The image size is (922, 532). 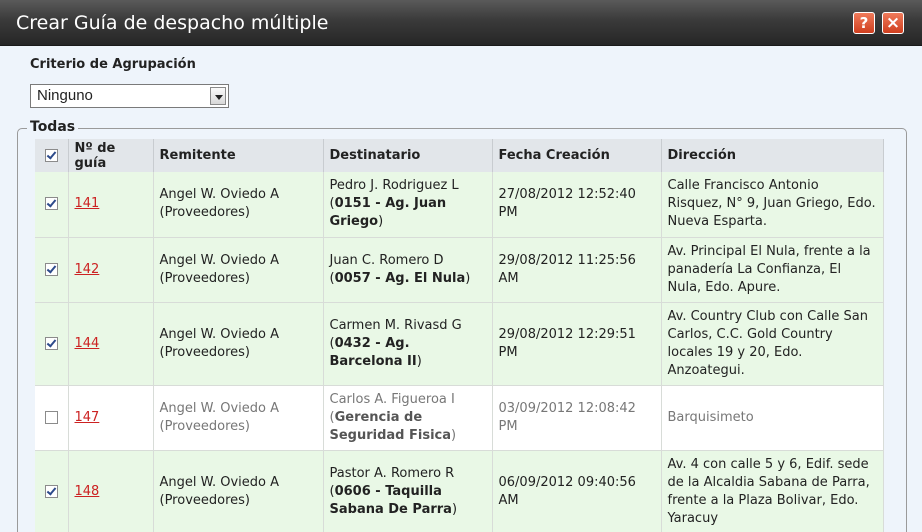 I want to click on fecha-cell: 27/08/2012 12:52:40 PM, so click(x=577, y=205).